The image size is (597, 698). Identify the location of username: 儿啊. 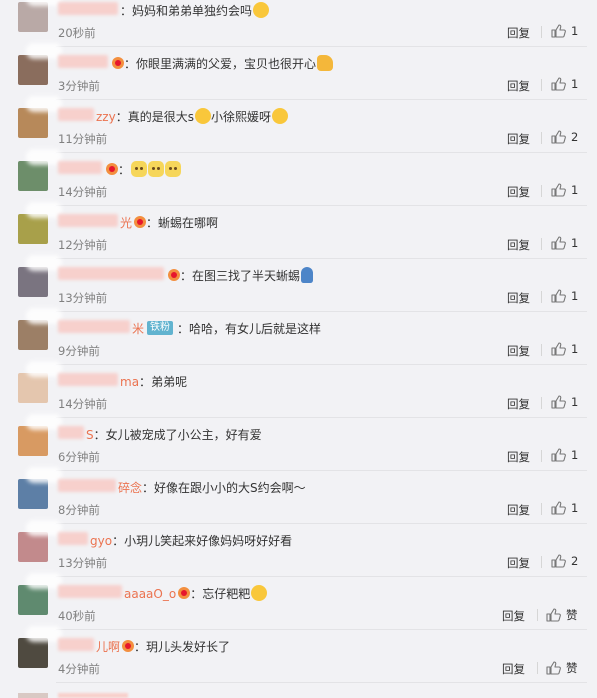
(89, 646).